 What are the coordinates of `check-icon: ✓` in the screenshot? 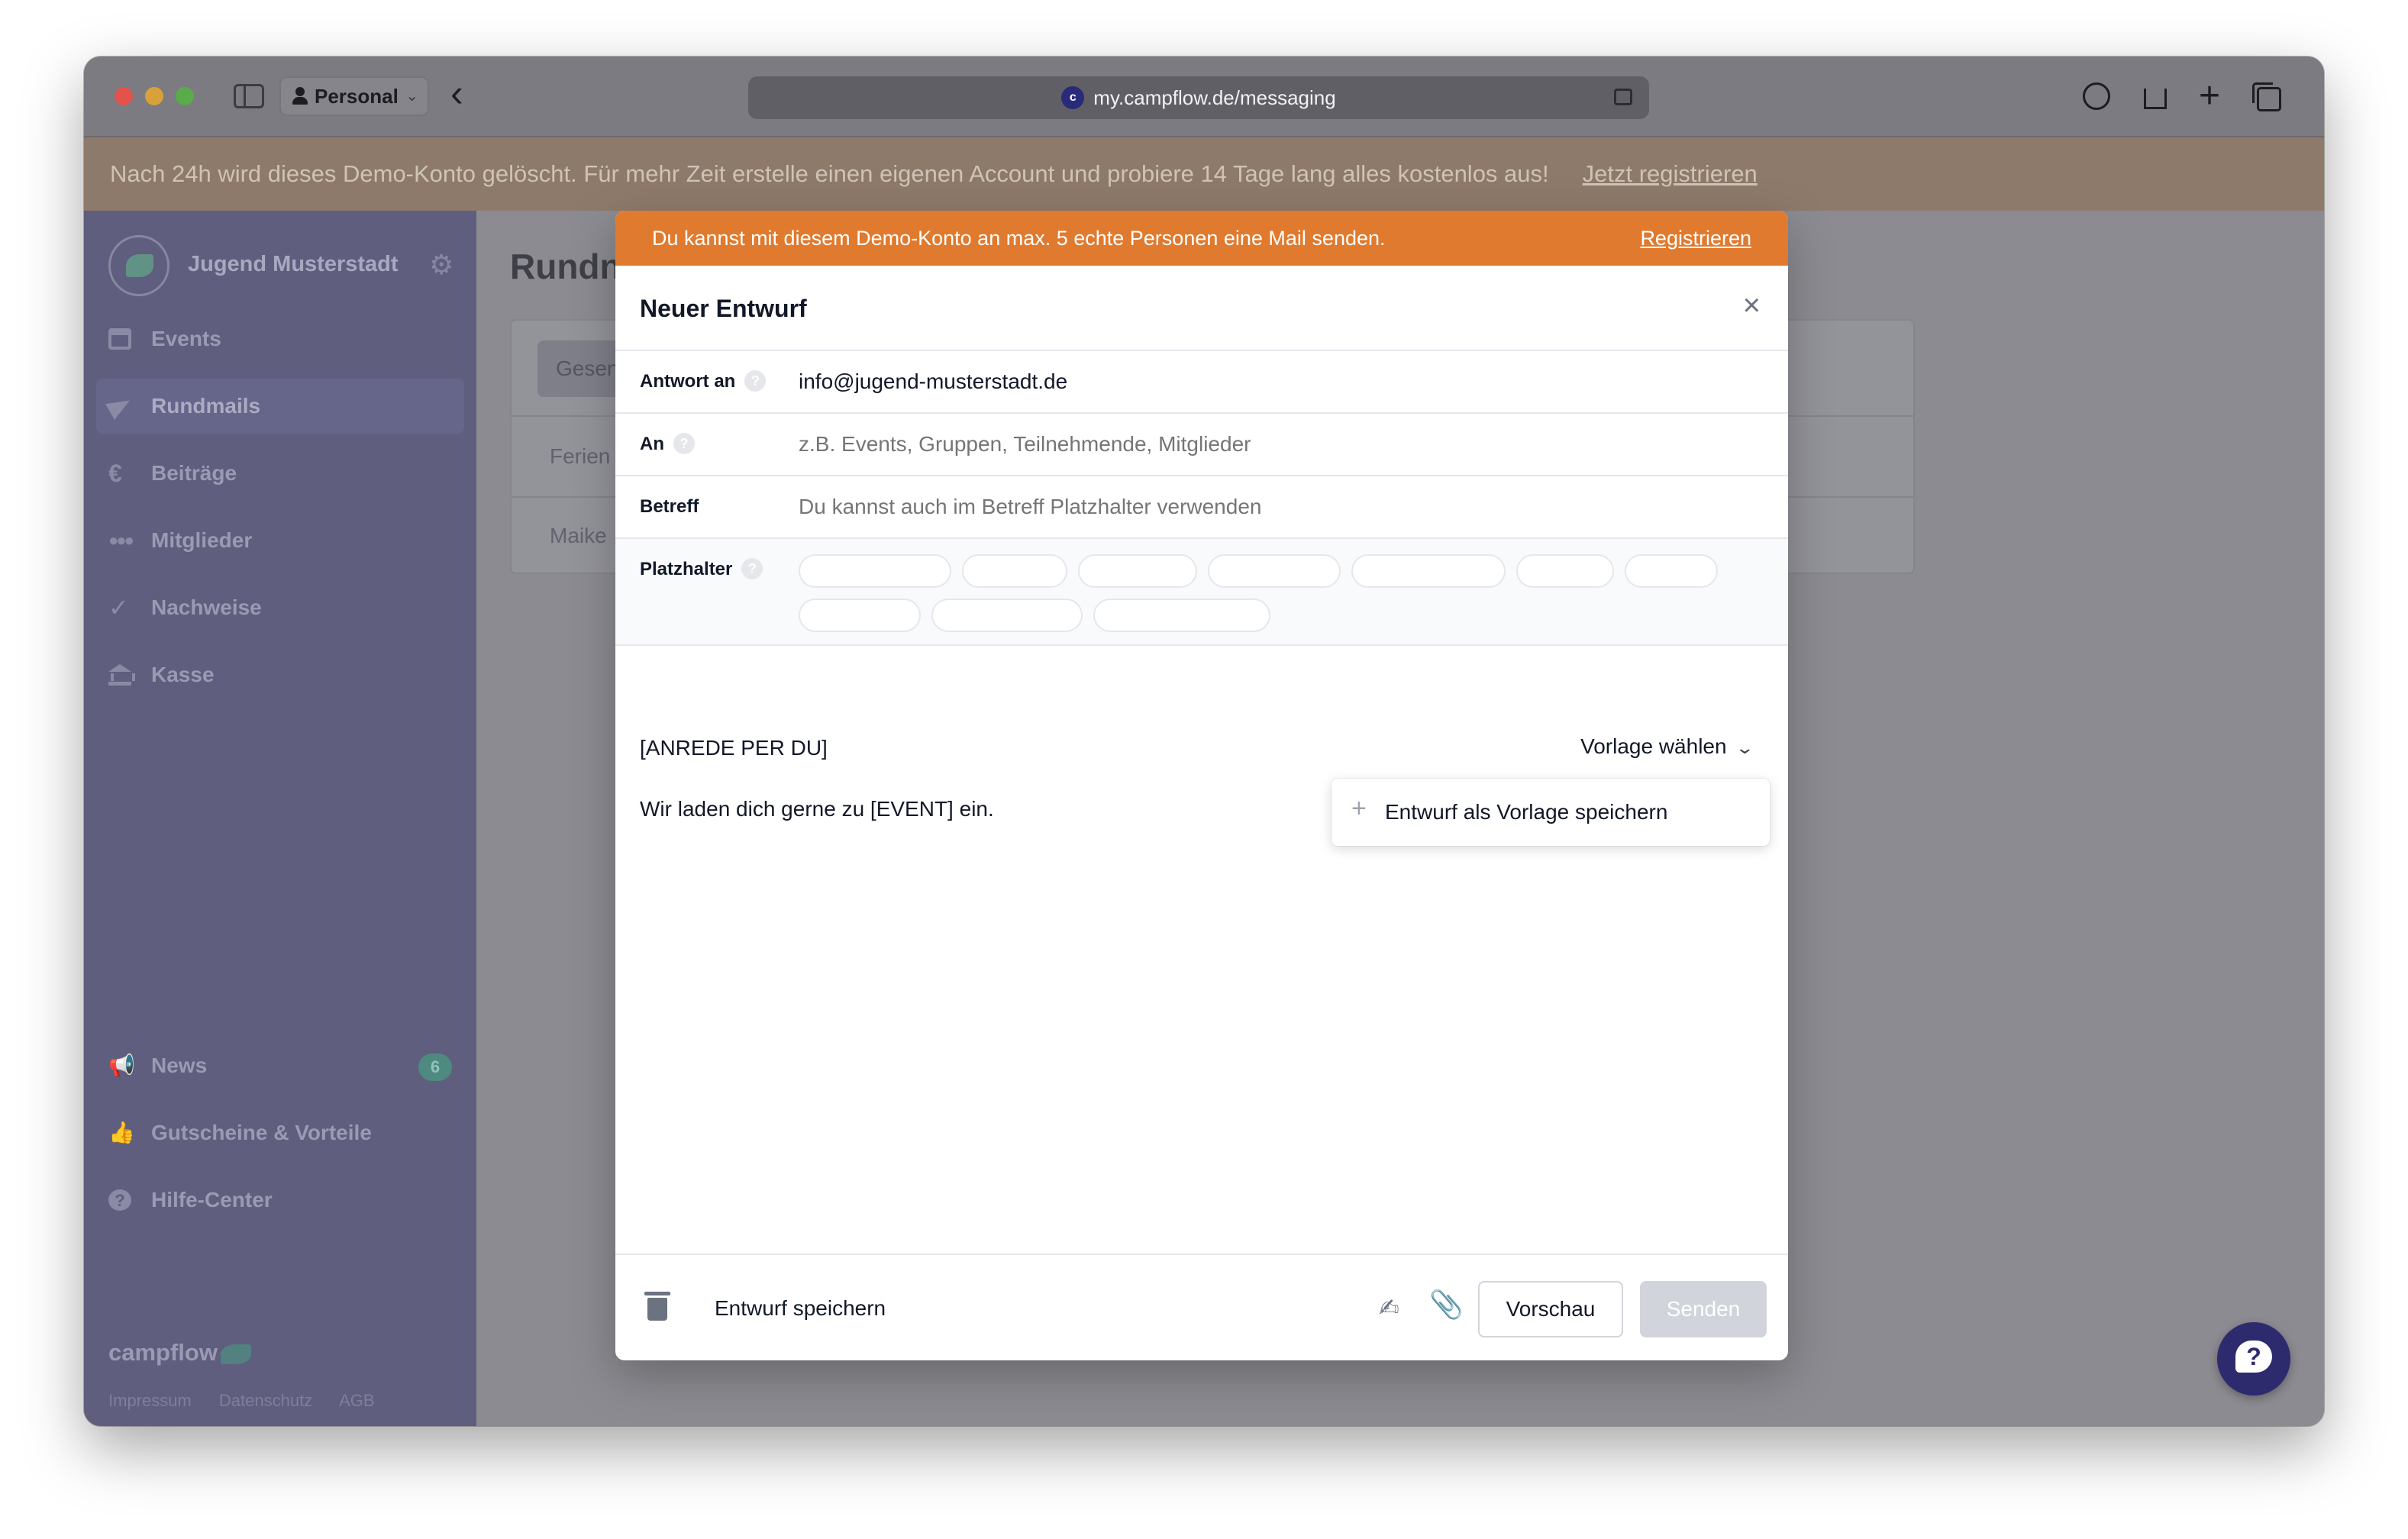 It's located at (118, 607).